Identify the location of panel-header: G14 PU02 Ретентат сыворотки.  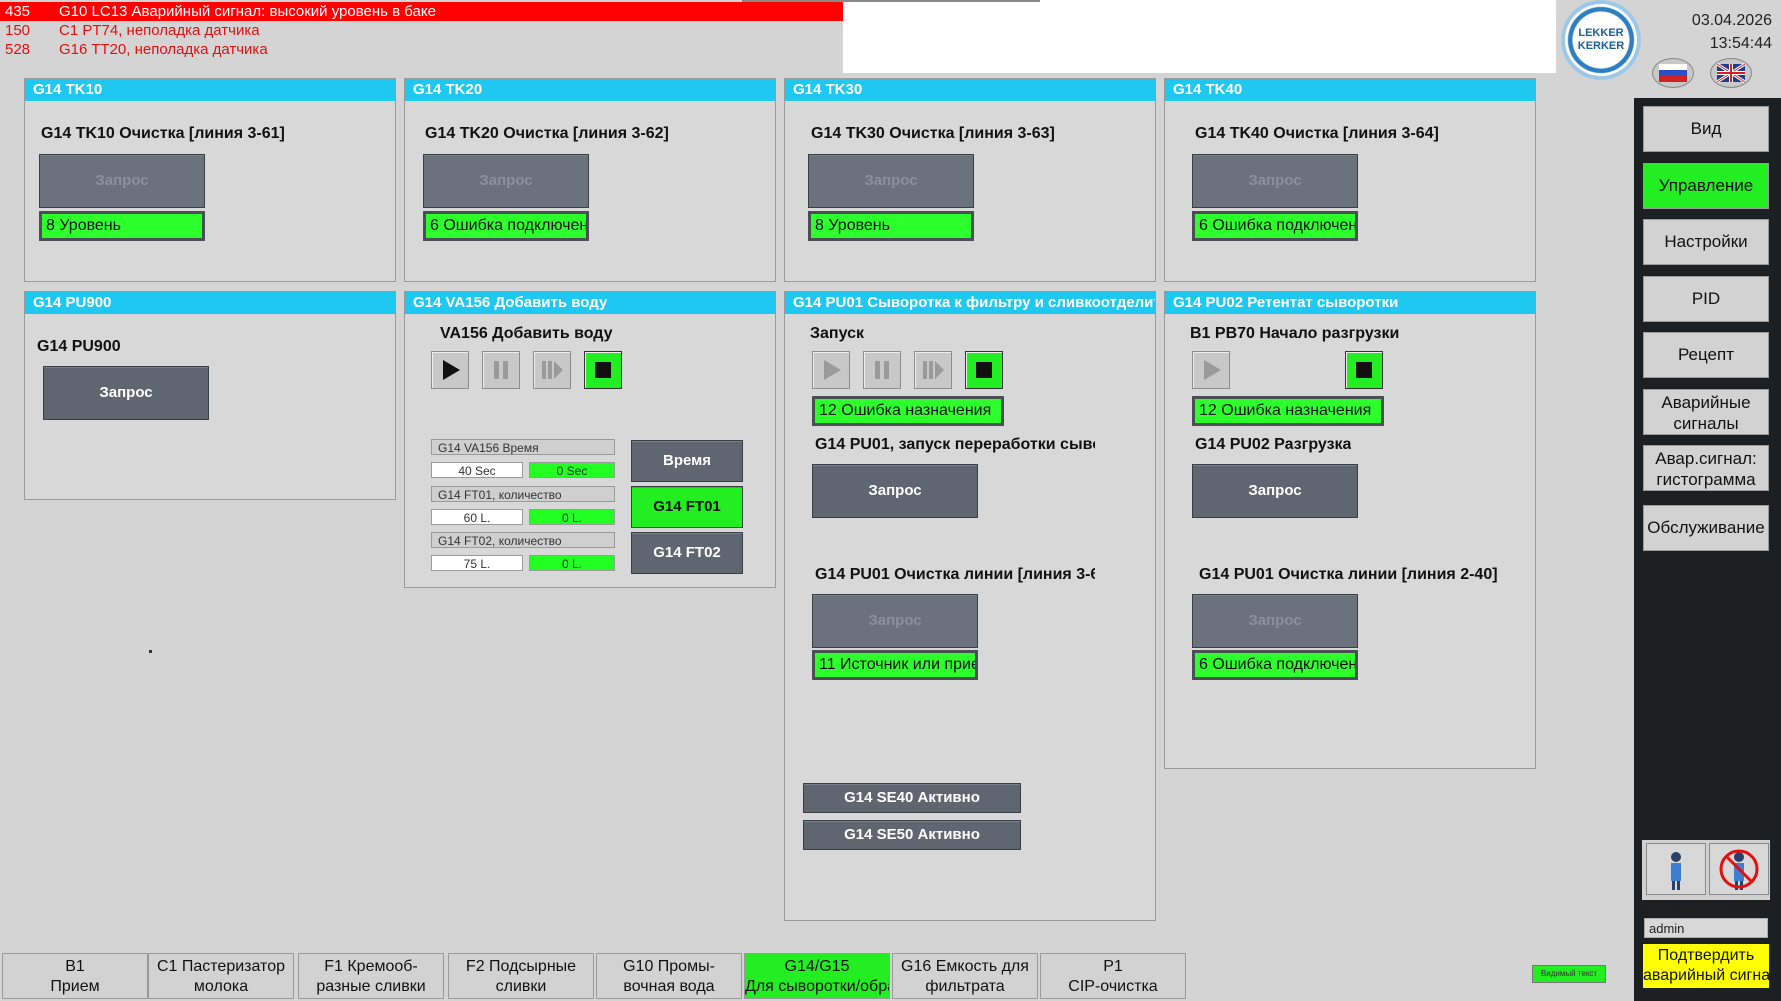
(1350, 303).